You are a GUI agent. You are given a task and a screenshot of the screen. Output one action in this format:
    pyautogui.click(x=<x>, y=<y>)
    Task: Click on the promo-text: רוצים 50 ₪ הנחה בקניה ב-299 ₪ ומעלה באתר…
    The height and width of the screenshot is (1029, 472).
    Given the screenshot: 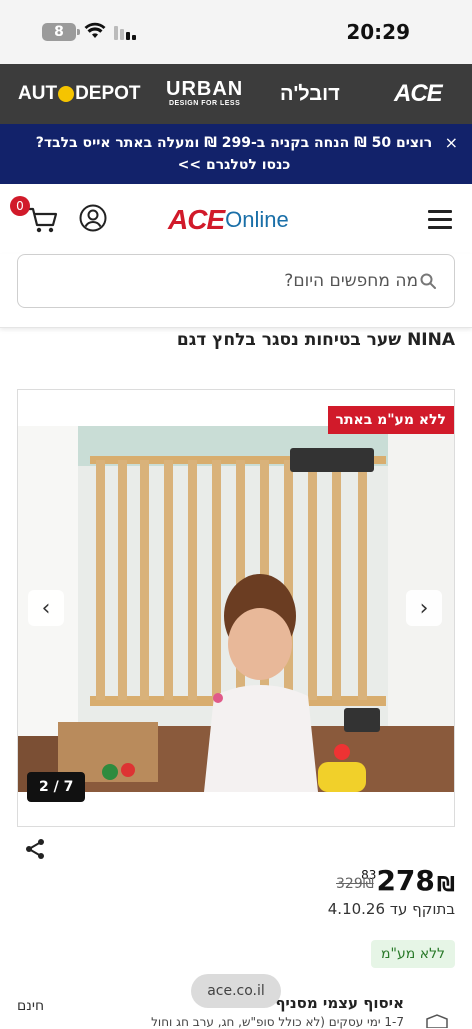 What is the action you would take?
    pyautogui.click(x=234, y=154)
    